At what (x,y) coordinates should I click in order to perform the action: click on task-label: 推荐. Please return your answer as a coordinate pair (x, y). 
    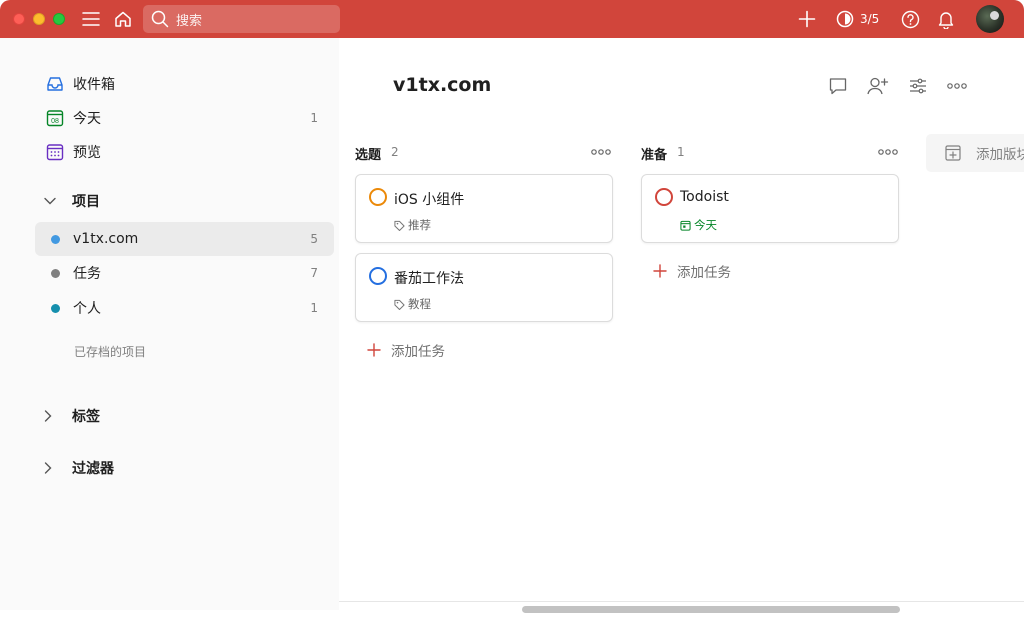
    Looking at the image, I should click on (412, 225).